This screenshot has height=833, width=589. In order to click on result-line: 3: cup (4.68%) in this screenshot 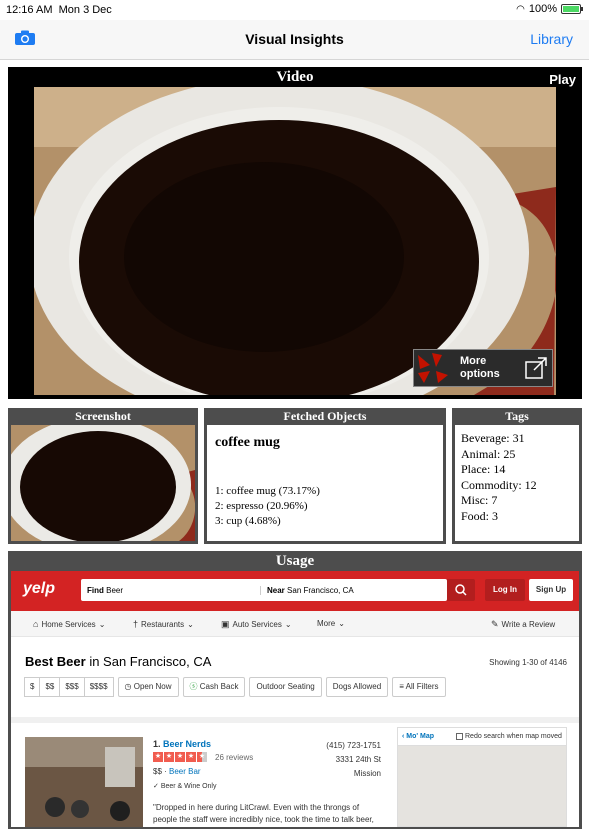, I will do `click(248, 521)`.